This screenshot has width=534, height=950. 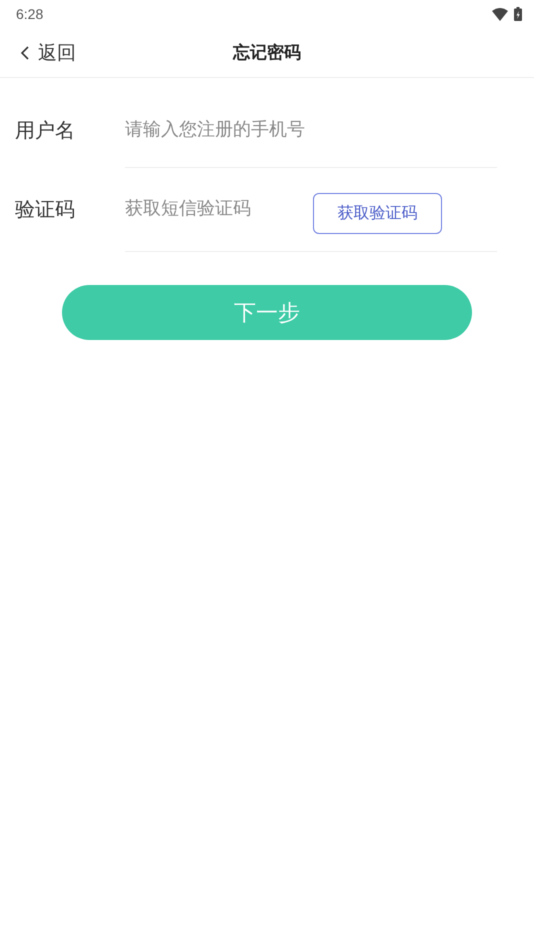 What do you see at coordinates (45, 209) in the screenshot?
I see `field-label: 验证码` at bounding box center [45, 209].